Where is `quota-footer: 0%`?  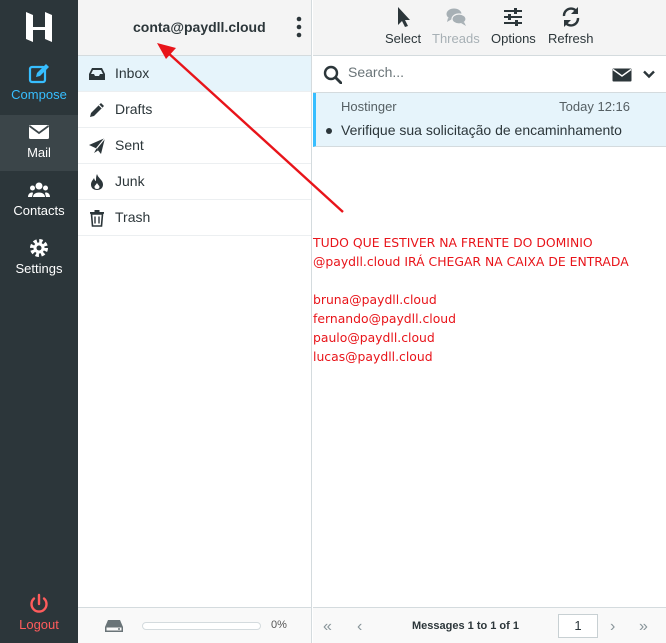
quota-footer: 0% is located at coordinates (194, 625).